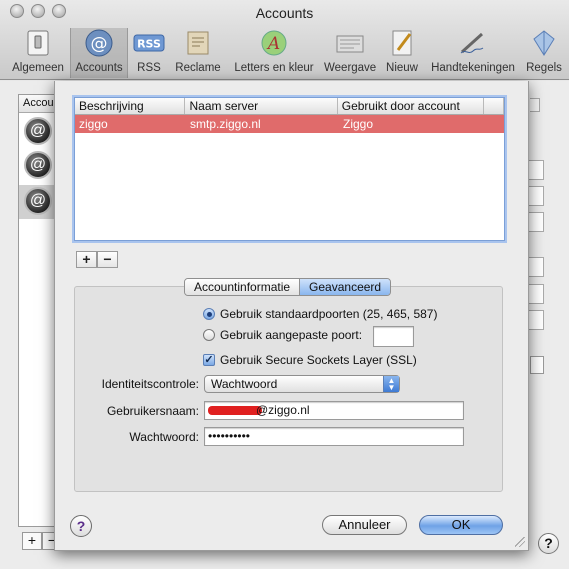  Describe the element at coordinates (350, 44) in the screenshot. I see `viewing-icon` at that location.